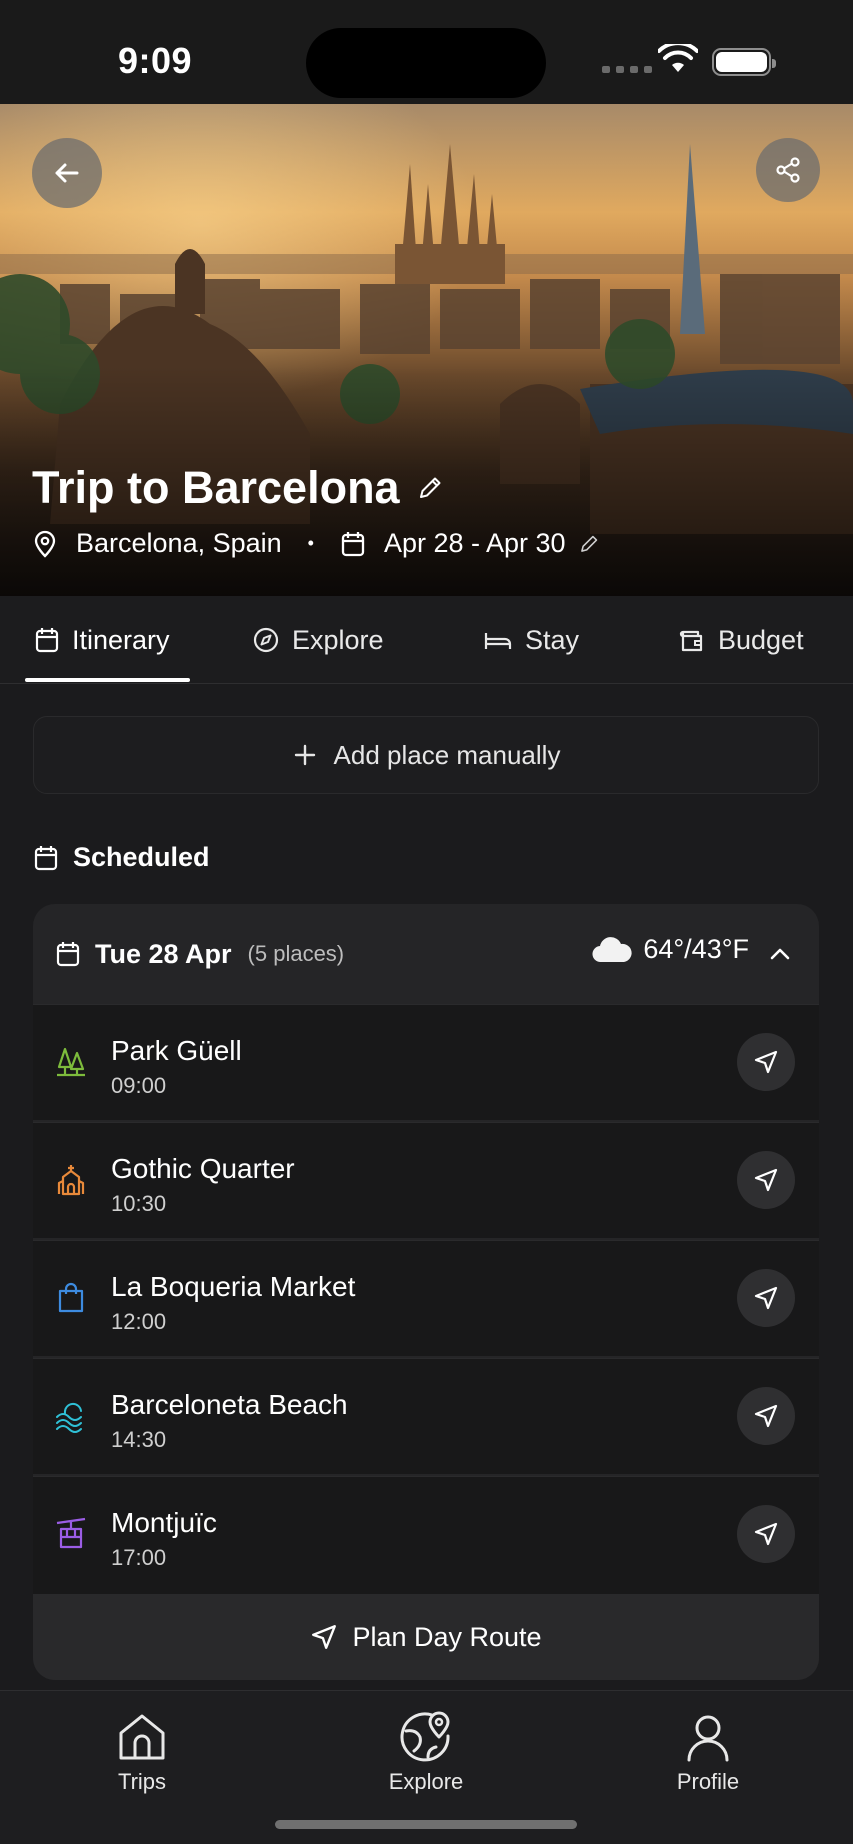  Describe the element at coordinates (426, 1824) in the screenshot. I see `home-indicator` at that location.